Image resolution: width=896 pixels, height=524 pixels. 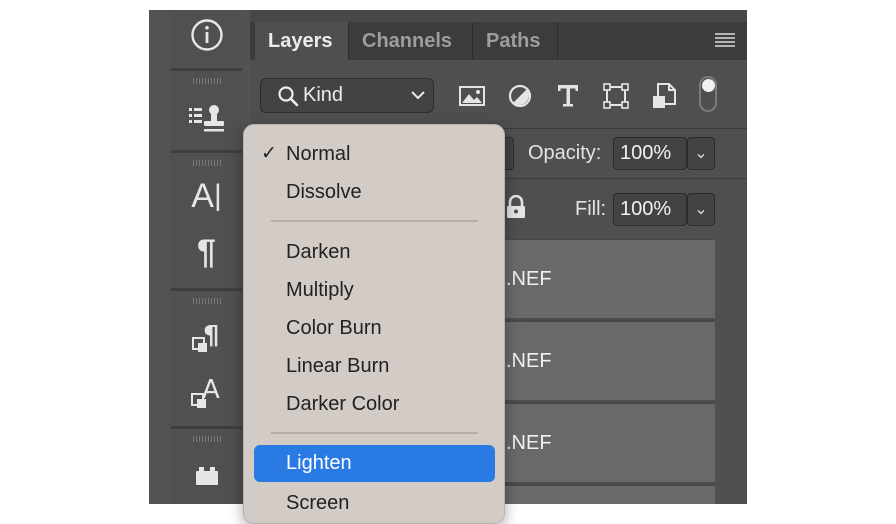 What do you see at coordinates (616, 96) in the screenshot?
I see `shape-filter-icon` at bounding box center [616, 96].